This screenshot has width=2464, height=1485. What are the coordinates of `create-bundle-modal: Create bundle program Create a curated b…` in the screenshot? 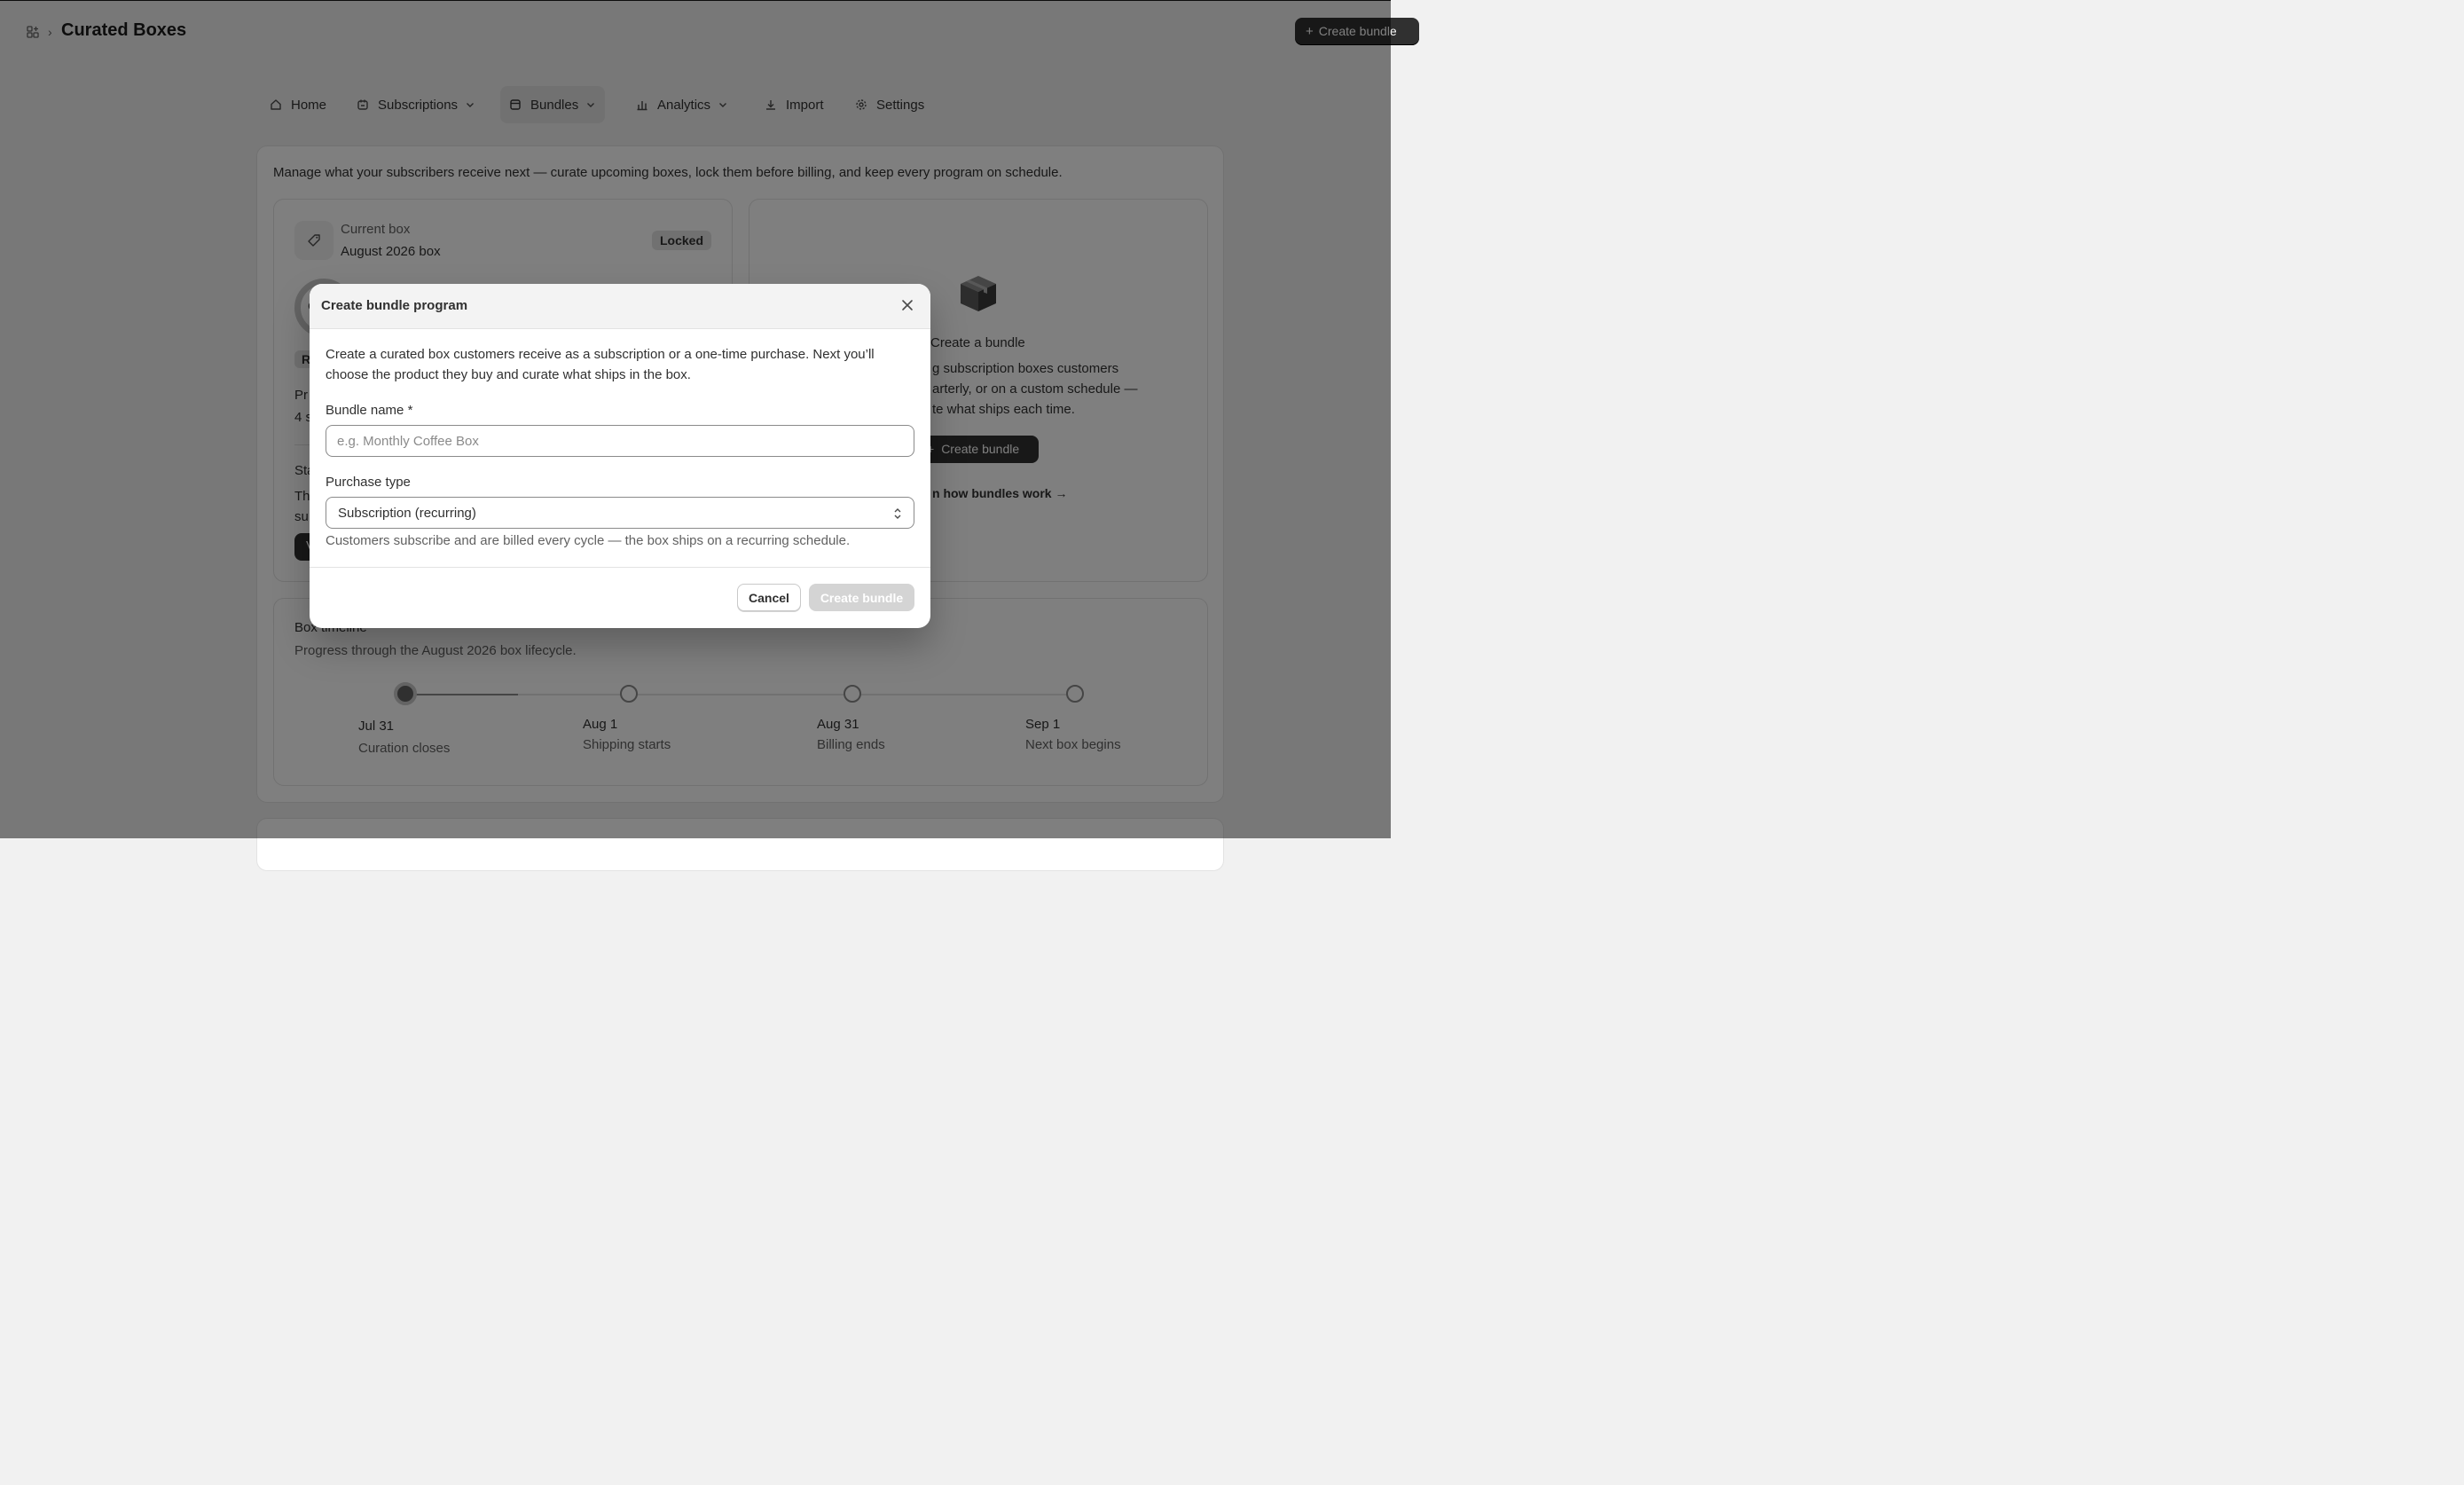 It's located at (620, 456).